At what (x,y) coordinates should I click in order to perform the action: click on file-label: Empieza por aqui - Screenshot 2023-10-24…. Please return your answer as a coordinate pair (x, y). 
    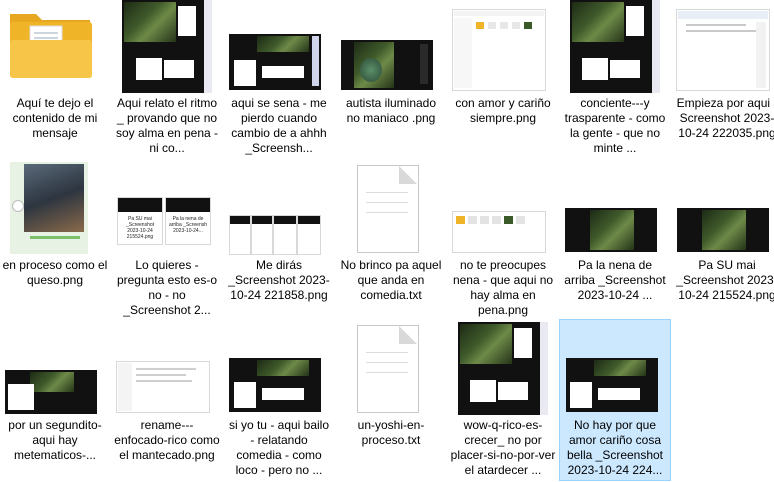
    Looking at the image, I should click on (725, 118).